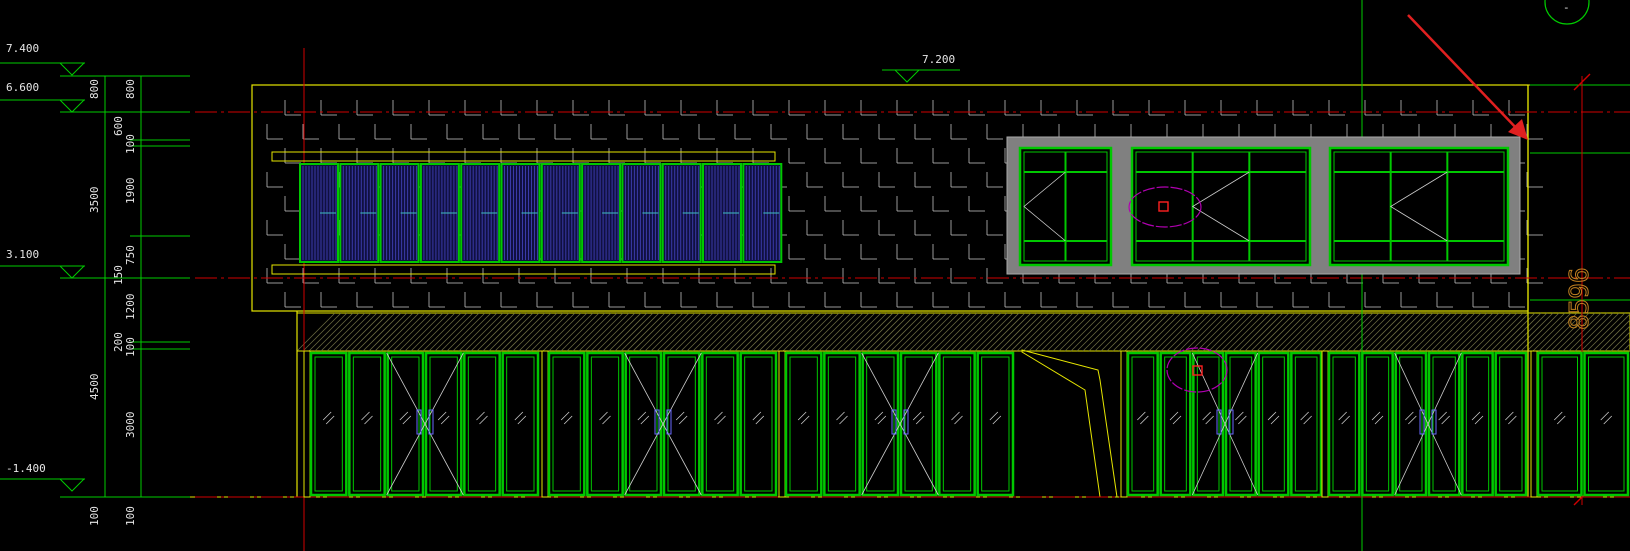  What do you see at coordinates (130, 307) in the screenshot?
I see `dim-inner-1200: 1200` at bounding box center [130, 307].